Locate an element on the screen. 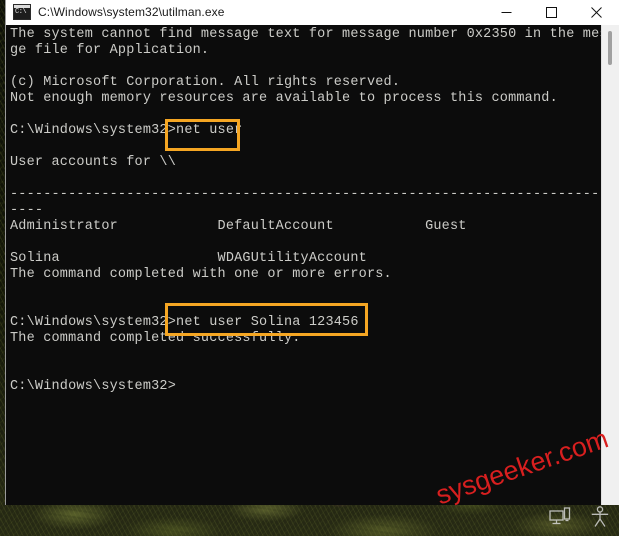 The image size is (619, 536). console-line: ---- is located at coordinates (27, 210).